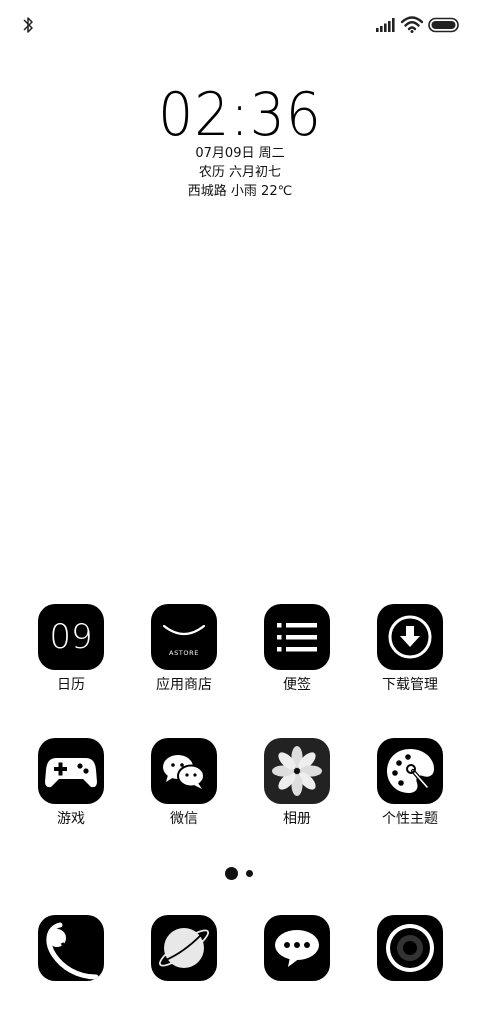 The height and width of the screenshot is (1013, 480). Describe the element at coordinates (410, 685) in the screenshot. I see `app-label: 下载管理` at that location.